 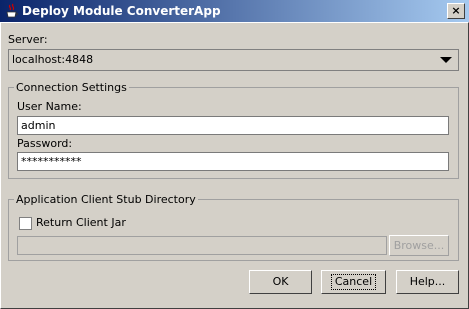 What do you see at coordinates (456, 11) in the screenshot?
I see `close-icon: ×` at bounding box center [456, 11].